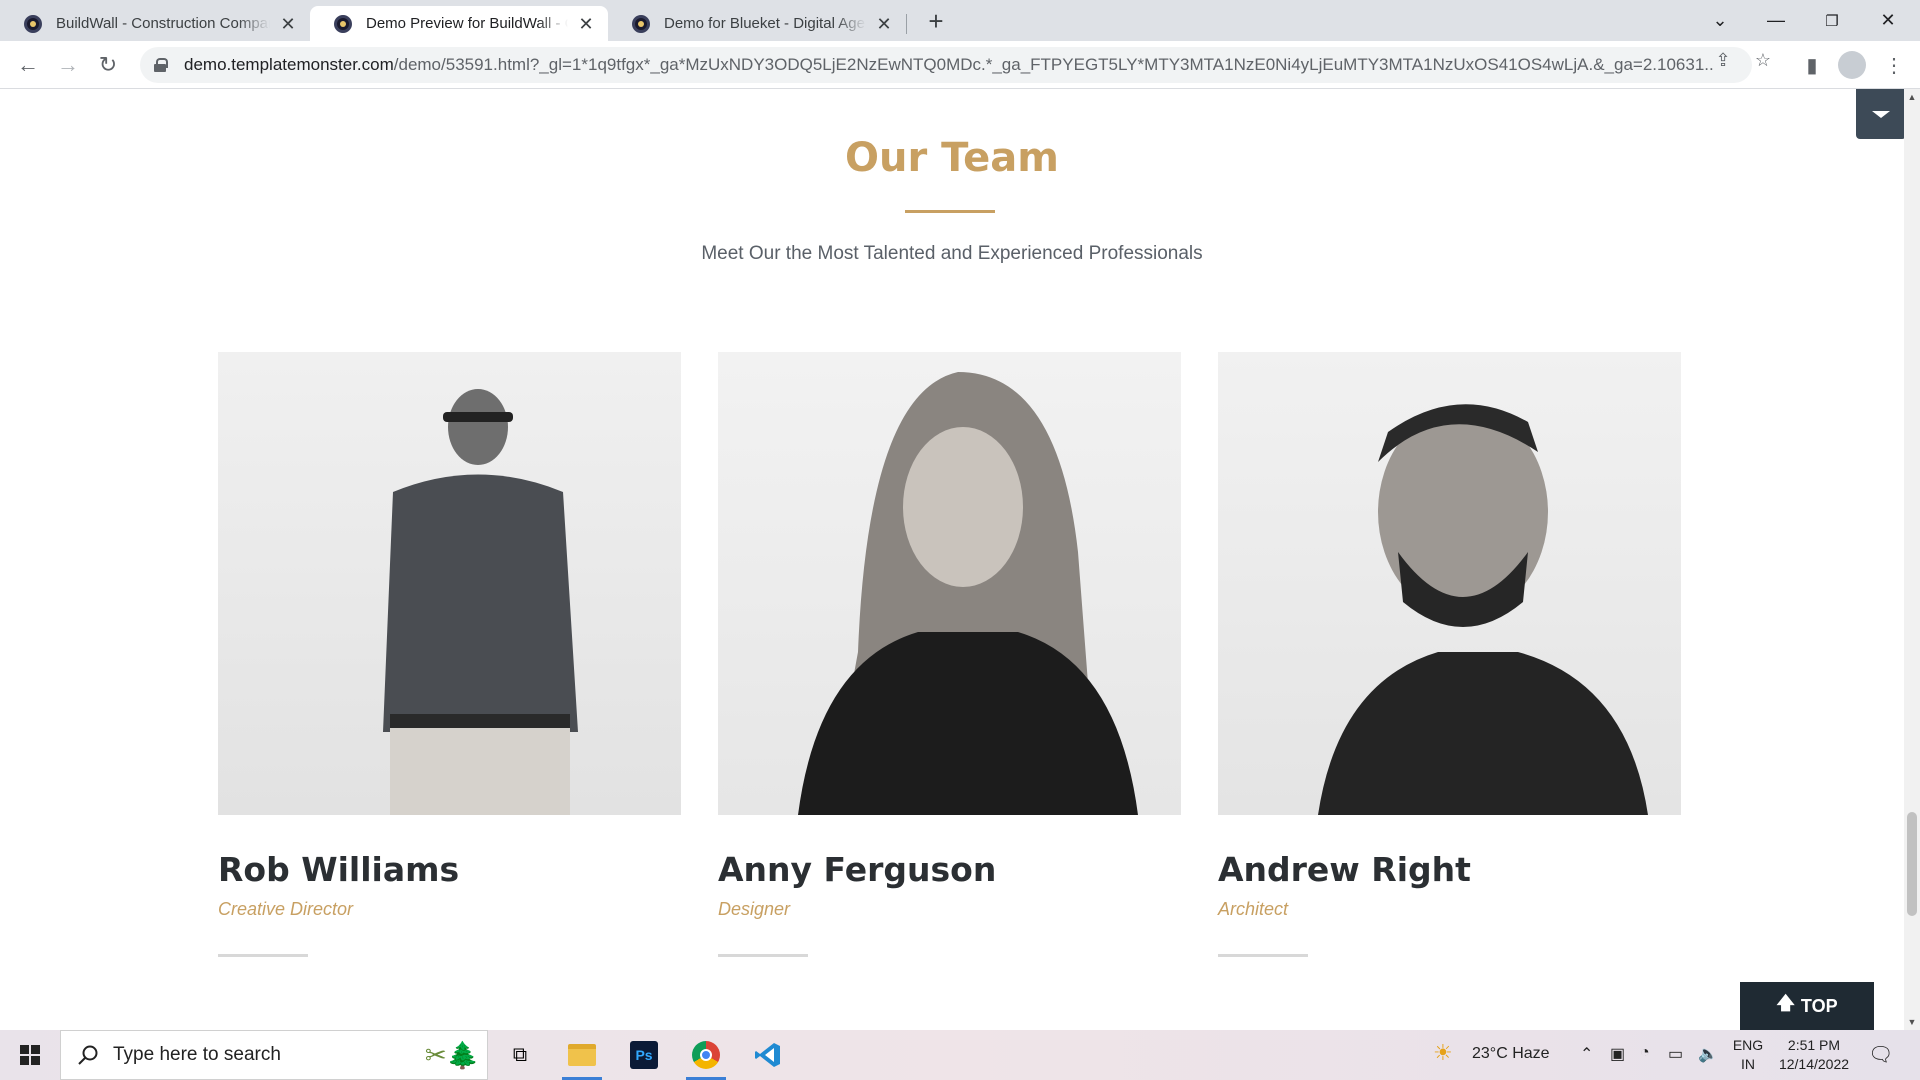 The image size is (1920, 1080). What do you see at coordinates (1912, 864) in the screenshot?
I see `scrollbar-thumb` at bounding box center [1912, 864].